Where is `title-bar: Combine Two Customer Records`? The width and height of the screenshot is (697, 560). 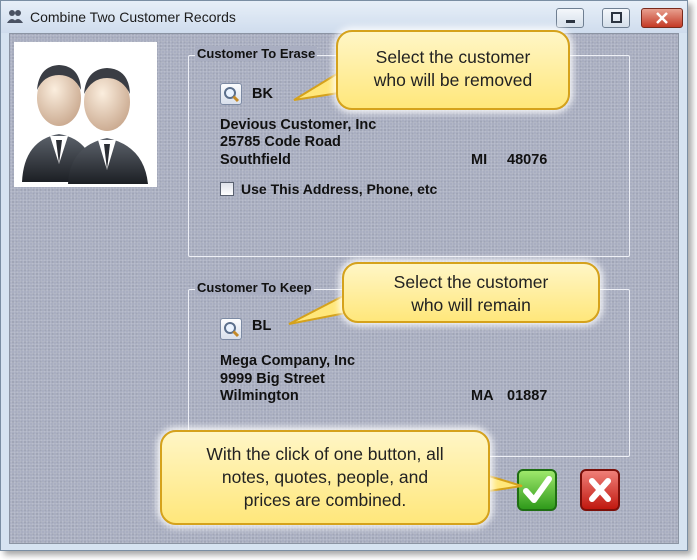 title-bar: Combine Two Customer Records is located at coordinates (344, 17).